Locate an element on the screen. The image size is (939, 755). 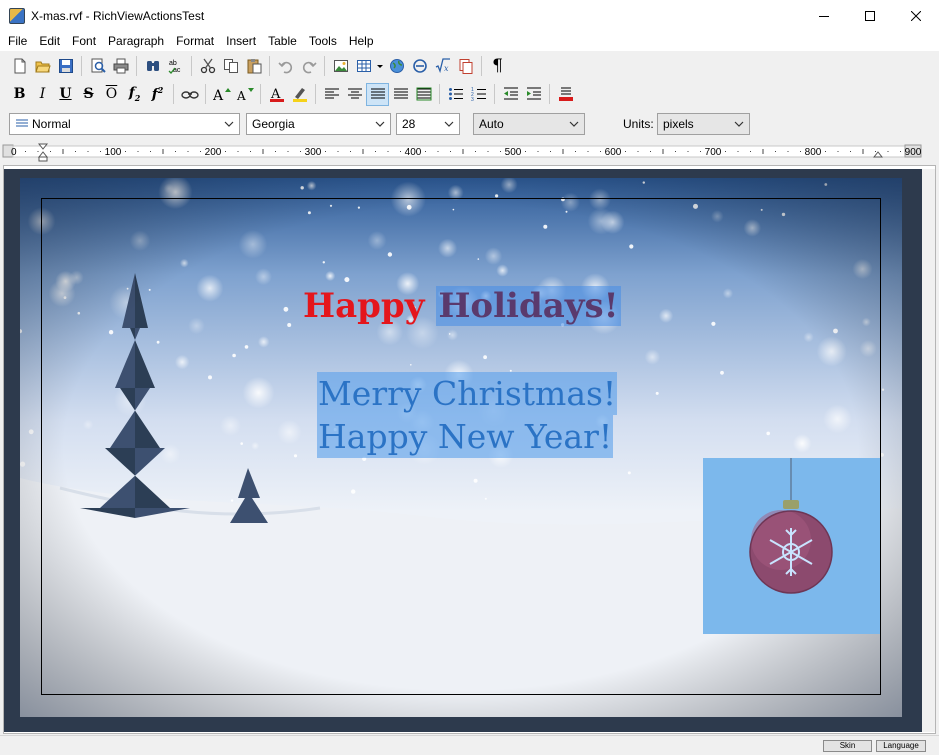
align-justify-icon is located at coordinates (377, 93).